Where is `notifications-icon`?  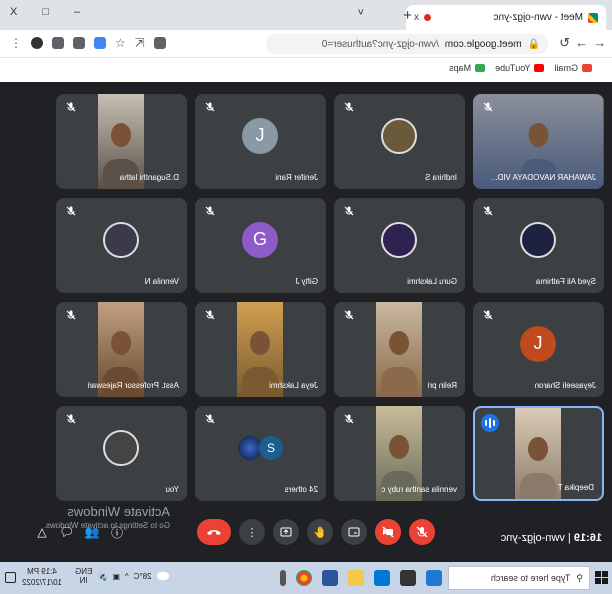
notifications-icon is located at coordinates (10, 577).